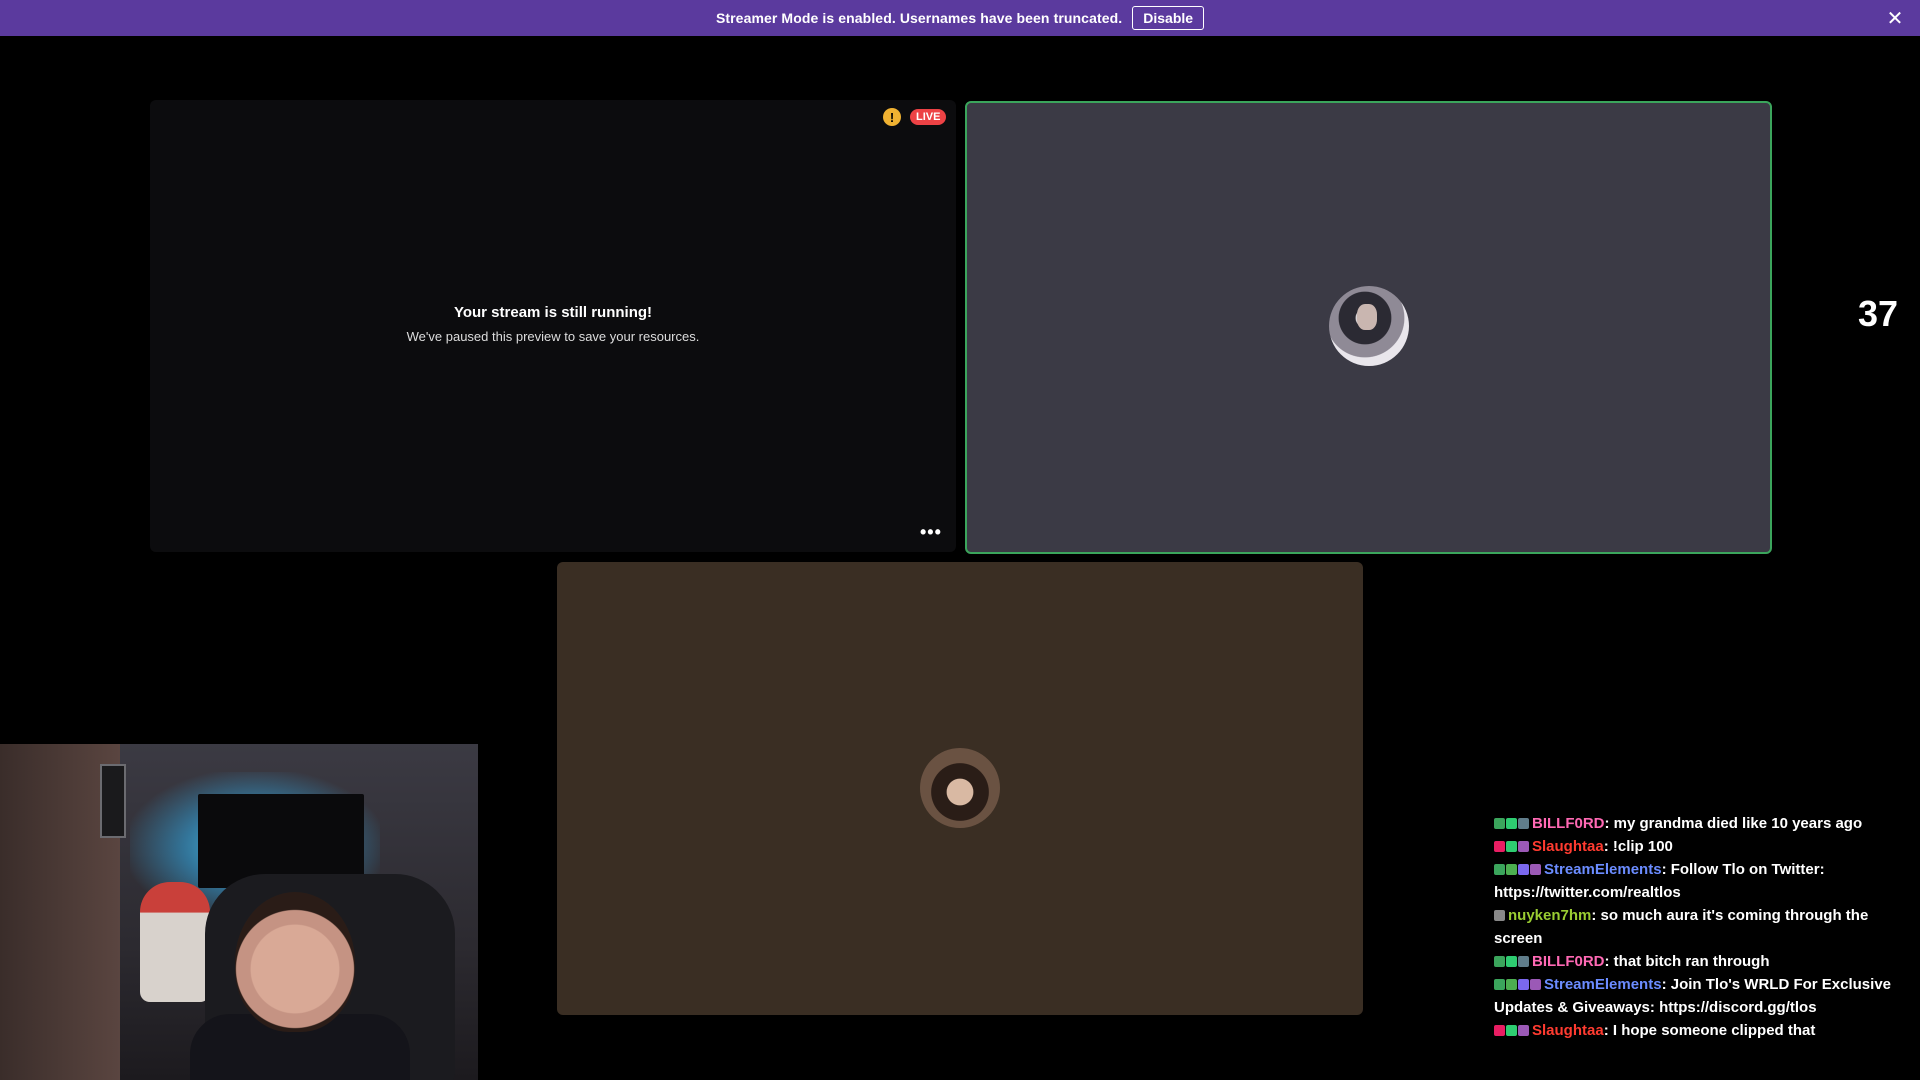 The image size is (1920, 1080). Describe the element at coordinates (931, 532) in the screenshot. I see `more-options-icon: •••` at that location.